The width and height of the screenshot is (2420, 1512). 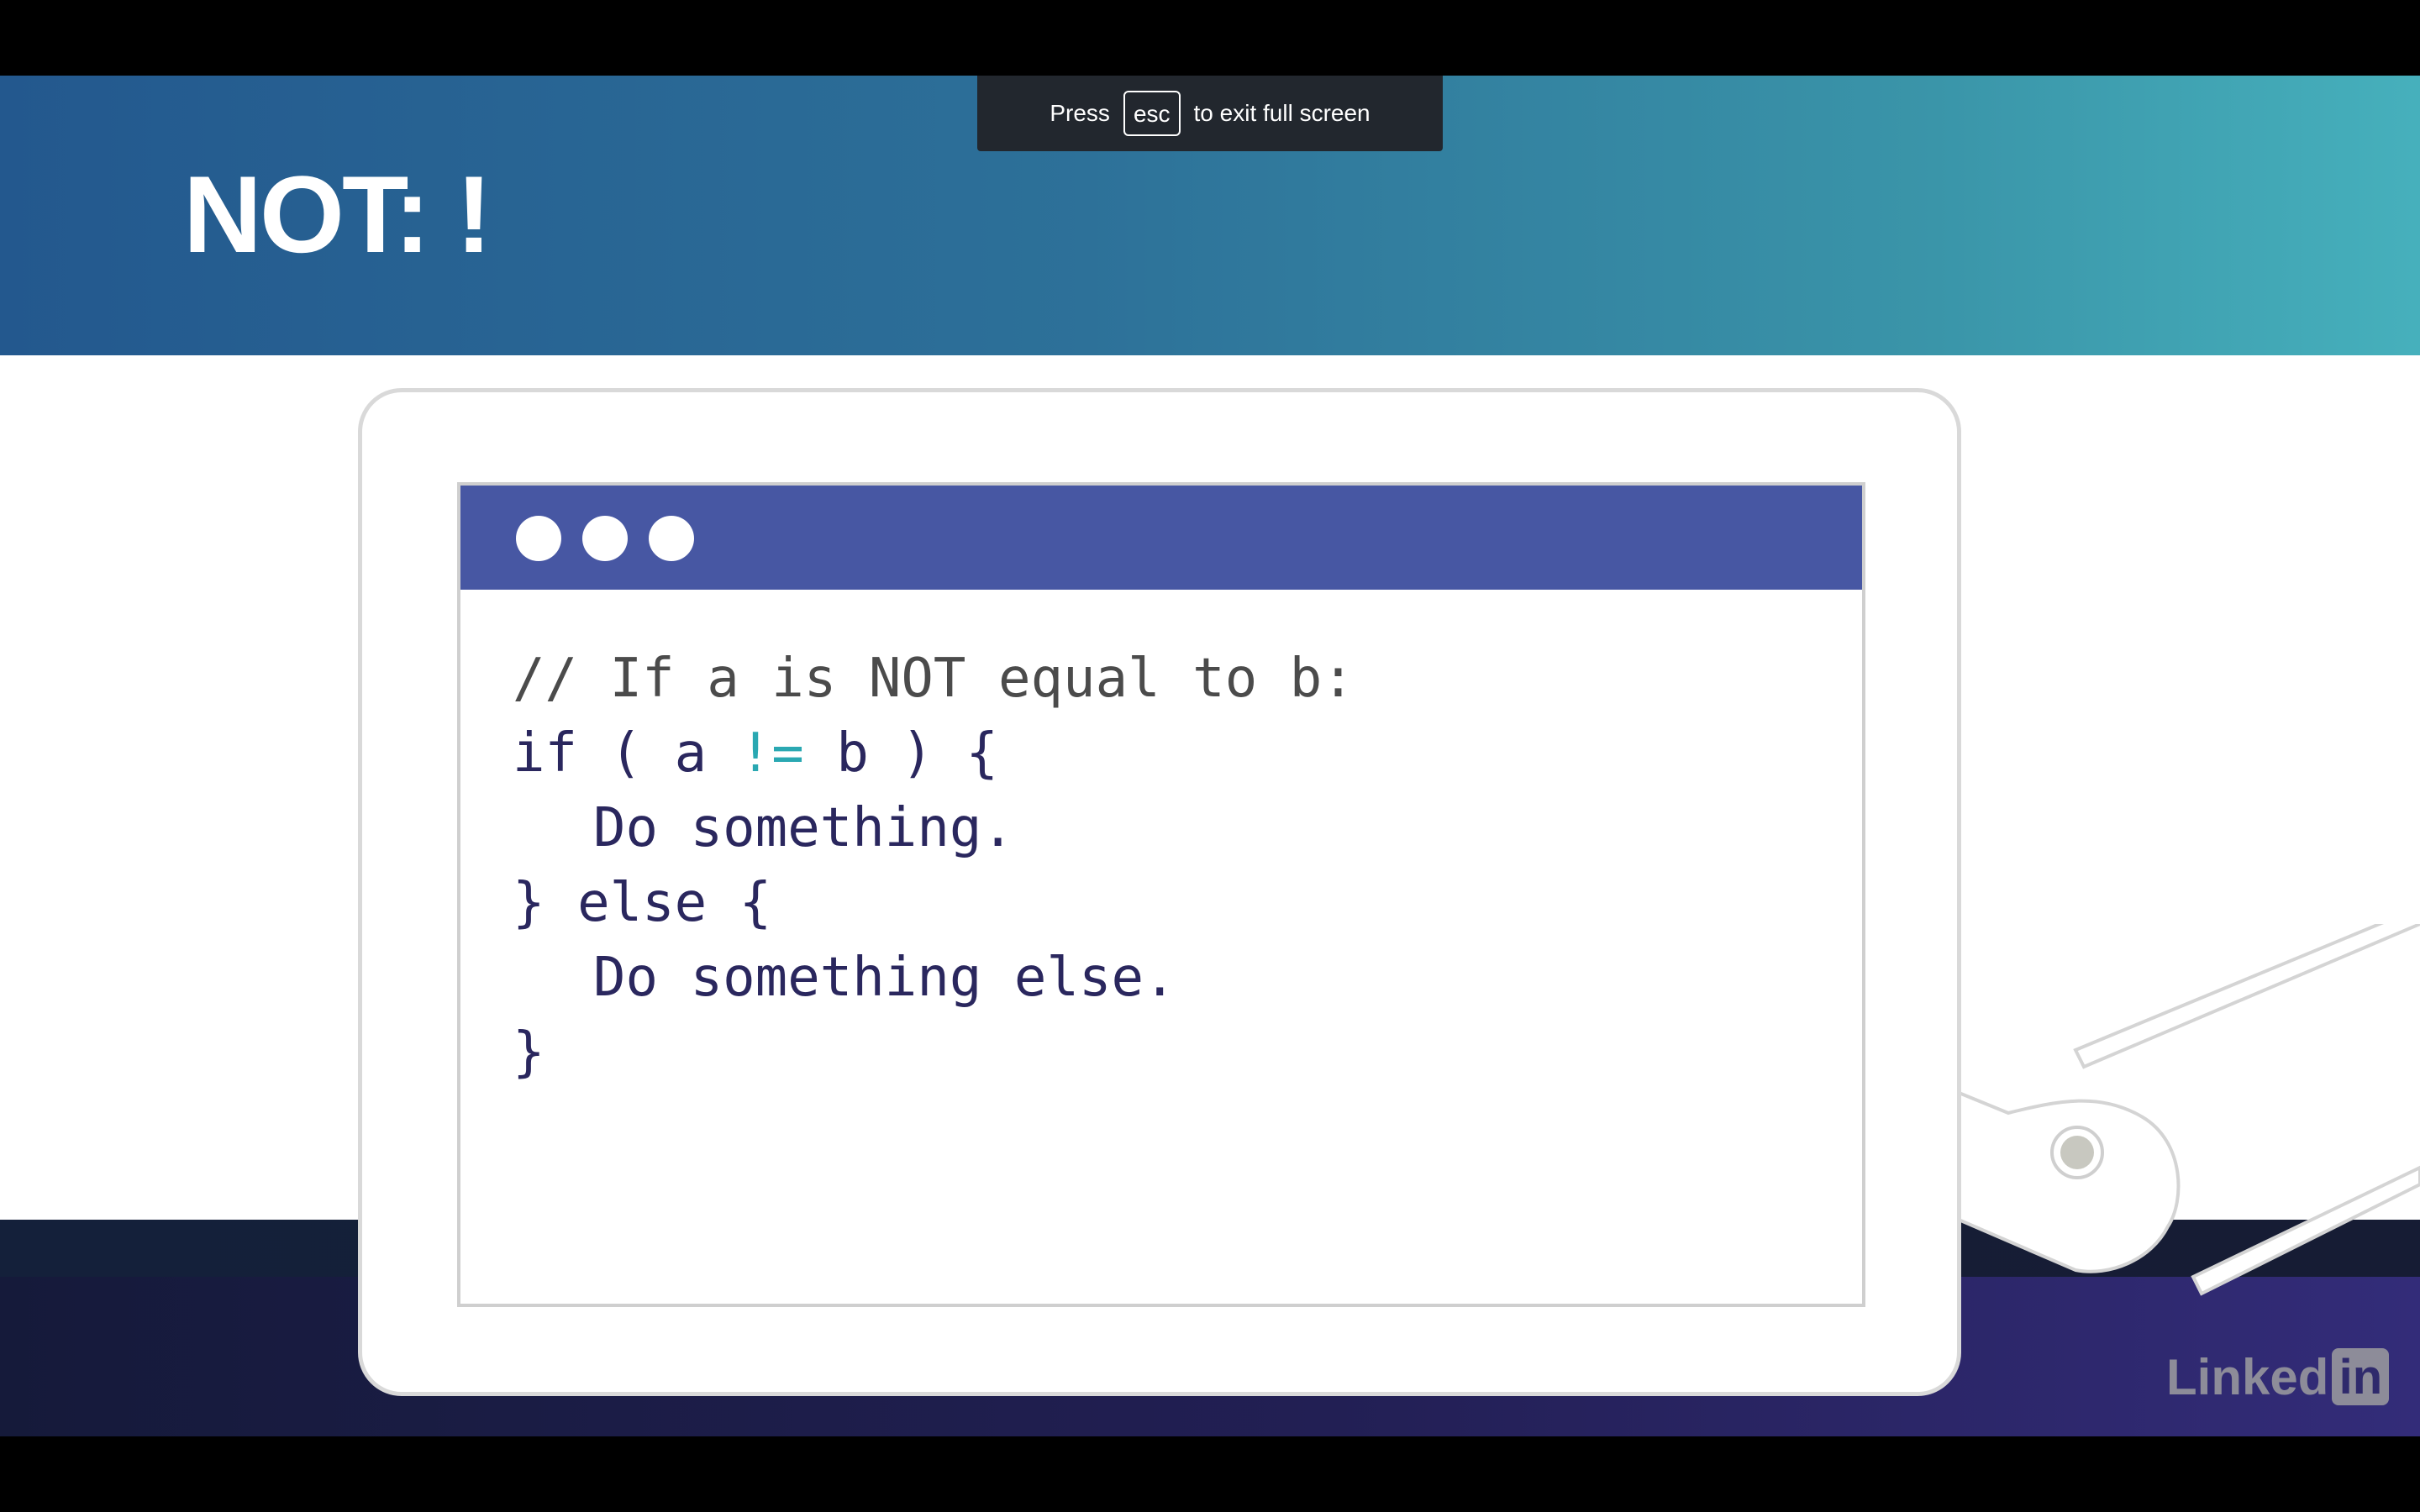 I want to click on arm-lower-rail, so click(x=2305, y=1230).